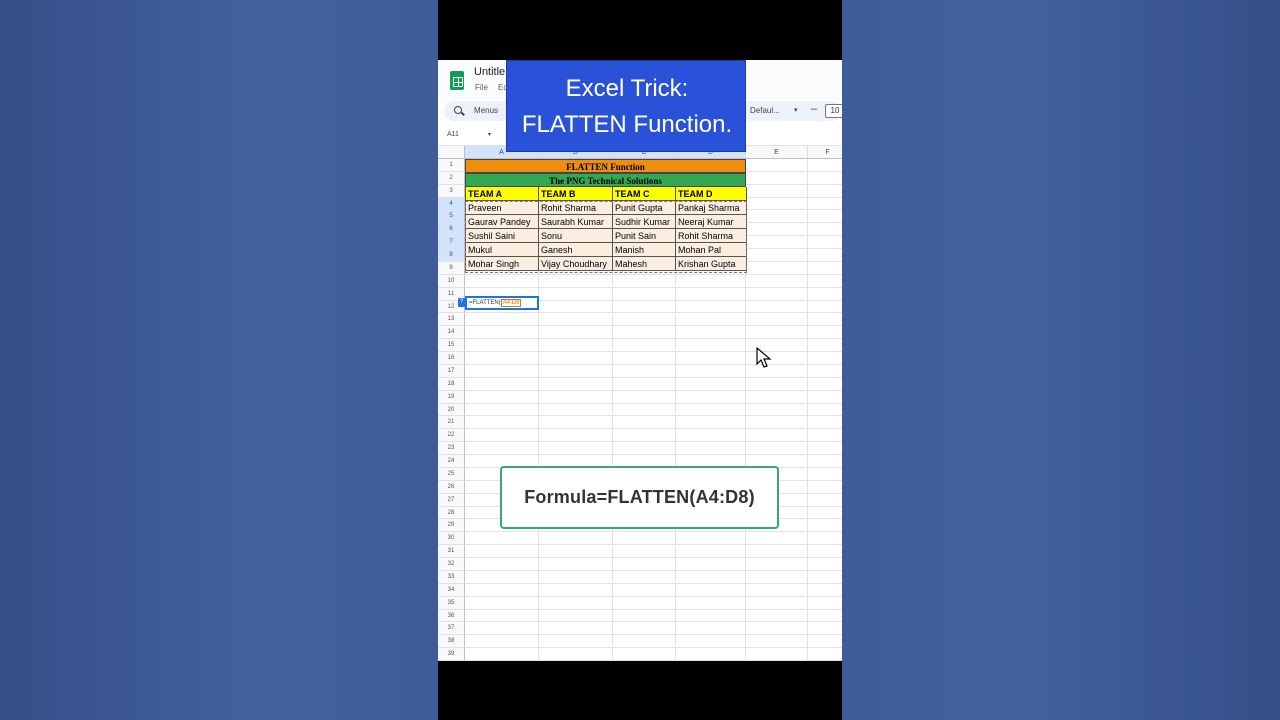 The width and height of the screenshot is (1280, 720). Describe the element at coordinates (451, 410) in the screenshot. I see `row-header-20: 20` at that location.